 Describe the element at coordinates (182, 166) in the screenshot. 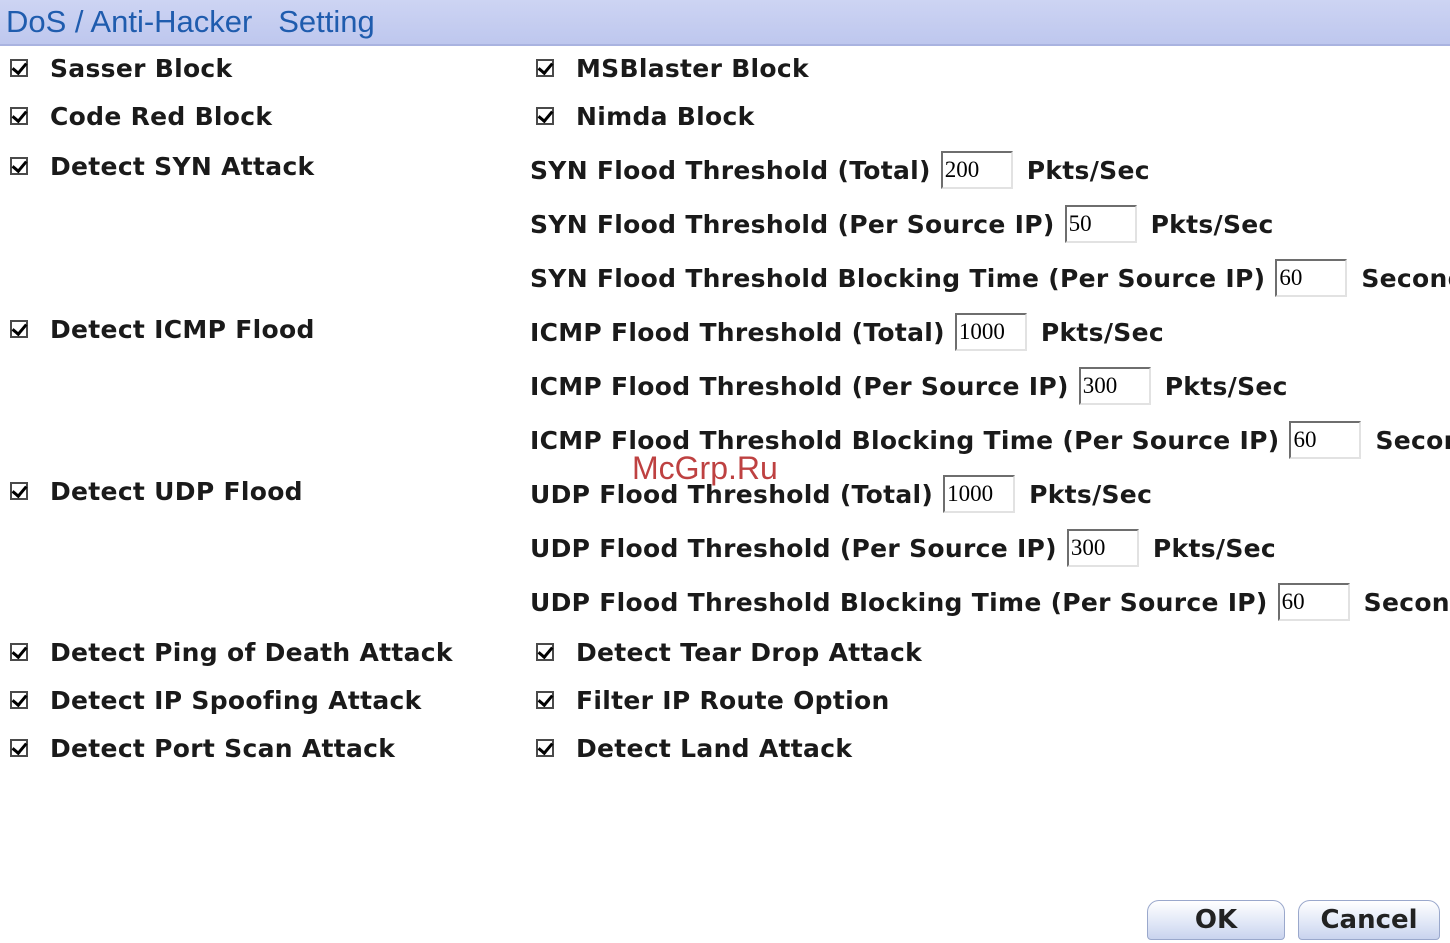

I see `option-label: Detect SYN Attack` at that location.